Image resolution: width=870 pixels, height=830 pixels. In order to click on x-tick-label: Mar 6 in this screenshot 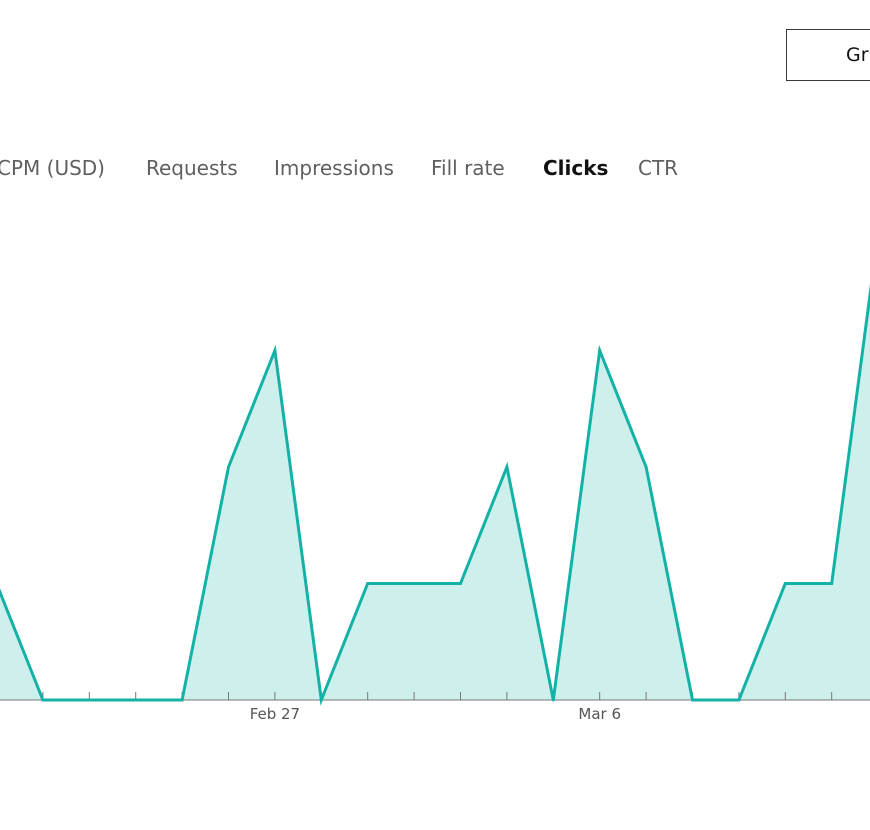, I will do `click(599, 714)`.